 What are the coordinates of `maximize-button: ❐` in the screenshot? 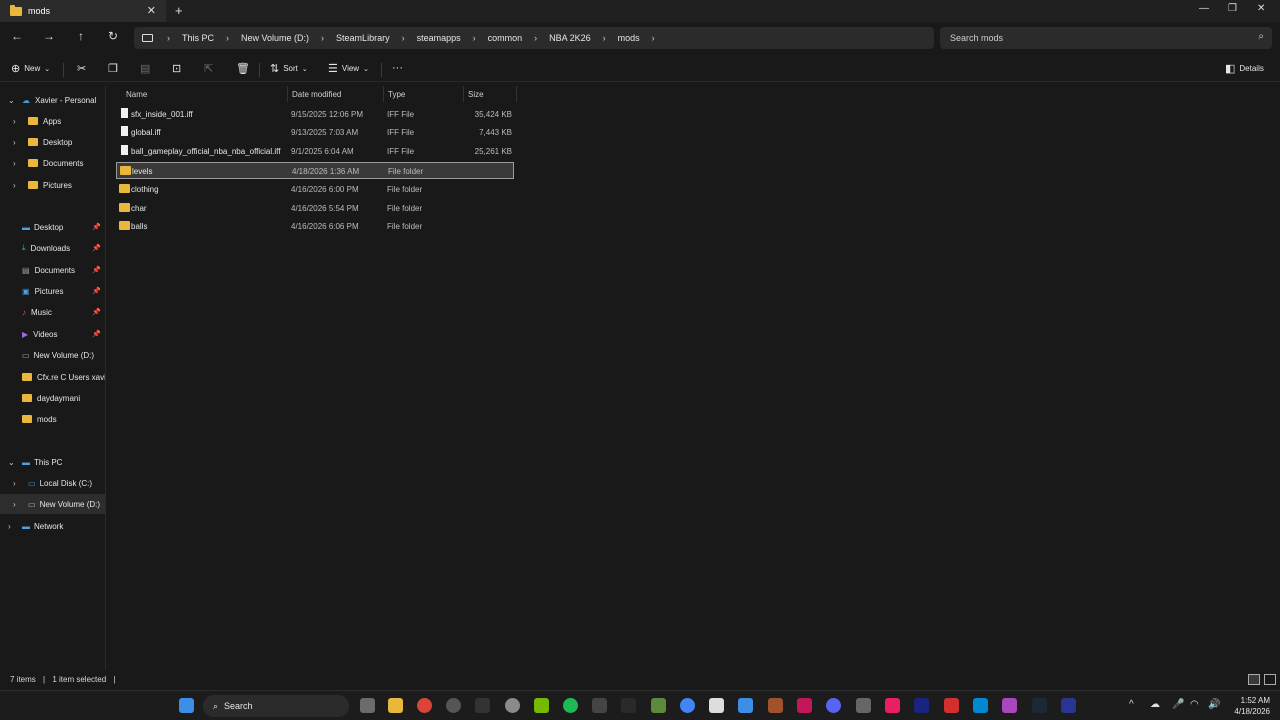 It's located at (1232, 8).